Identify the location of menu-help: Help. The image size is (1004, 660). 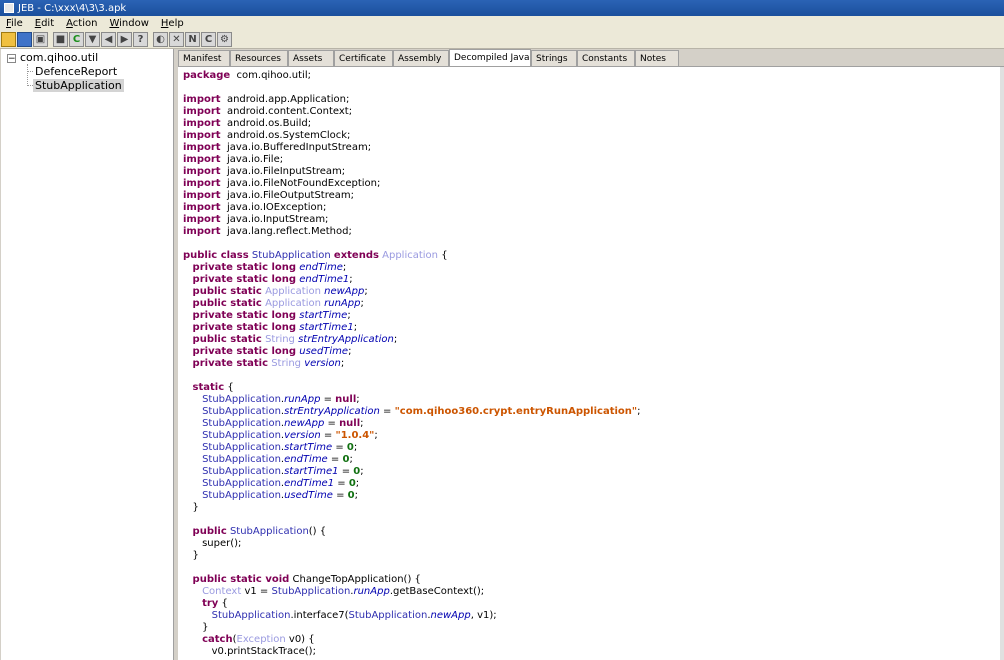
(172, 23).